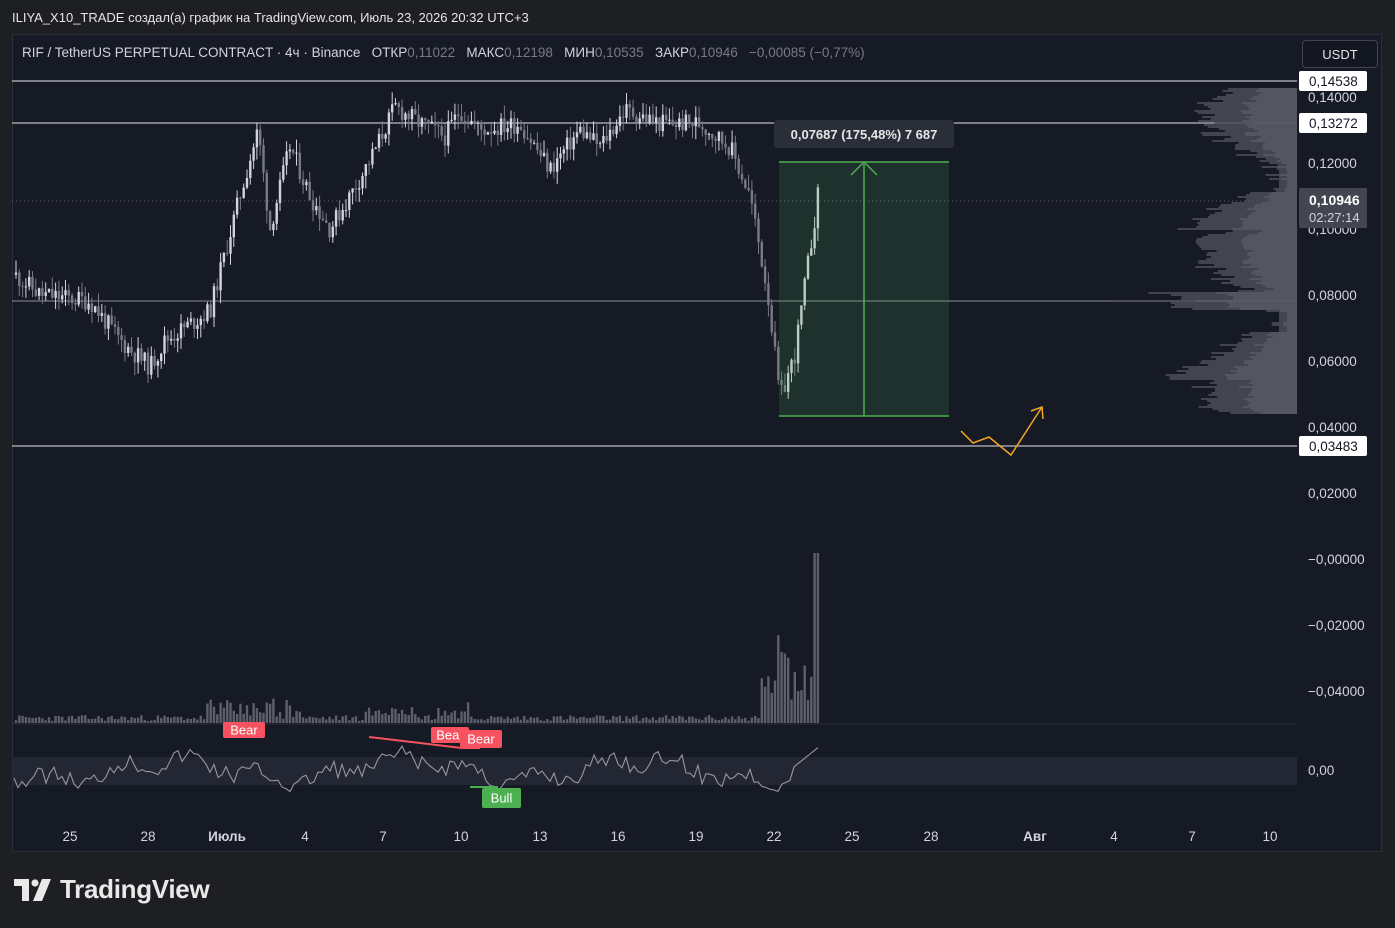  I want to click on level-label: 0,13272, so click(1333, 123).